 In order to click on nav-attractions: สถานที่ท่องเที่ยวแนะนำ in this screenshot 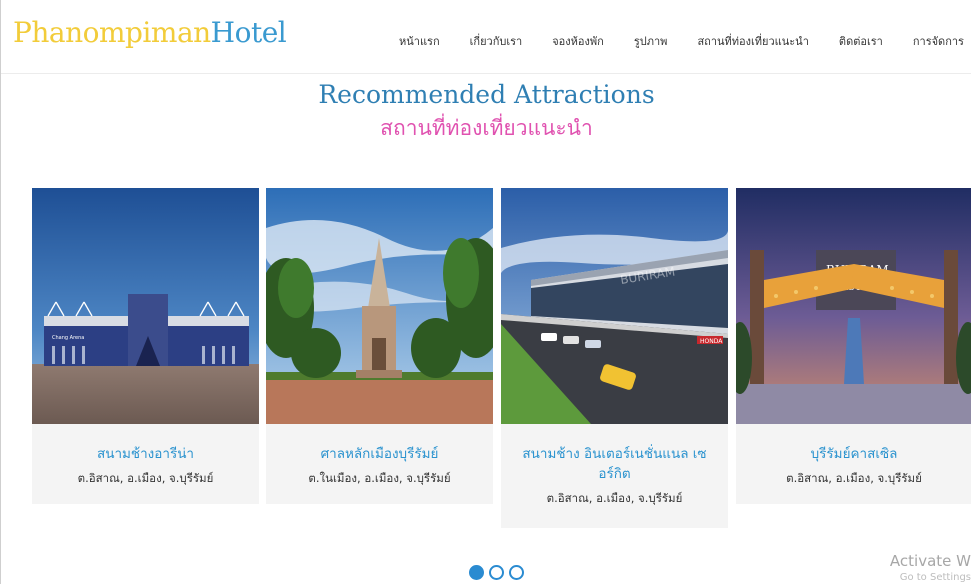, I will do `click(752, 41)`.